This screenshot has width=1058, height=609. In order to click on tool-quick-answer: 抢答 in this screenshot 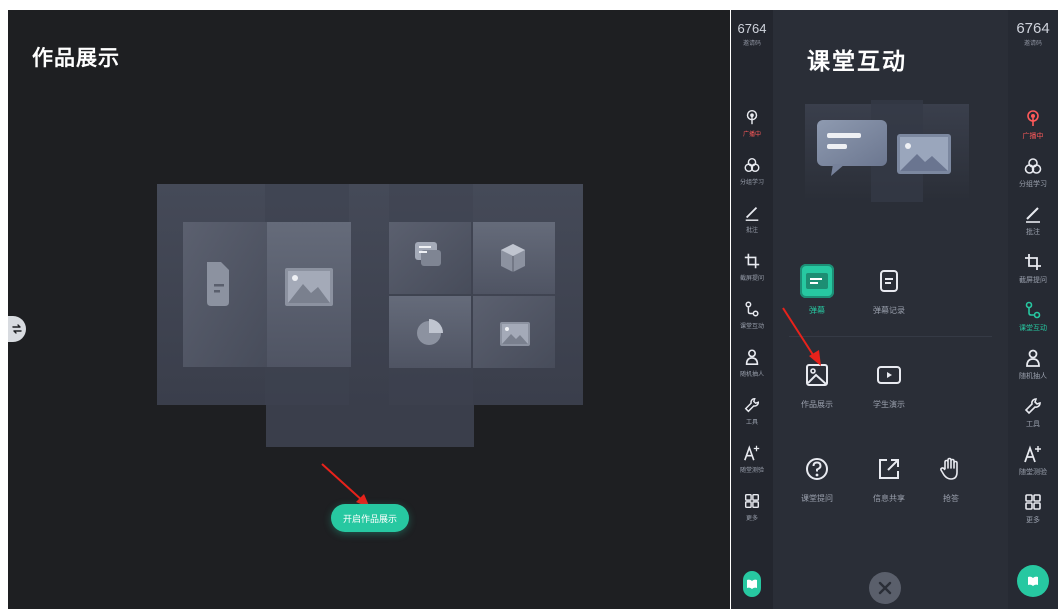, I will do `click(951, 478)`.